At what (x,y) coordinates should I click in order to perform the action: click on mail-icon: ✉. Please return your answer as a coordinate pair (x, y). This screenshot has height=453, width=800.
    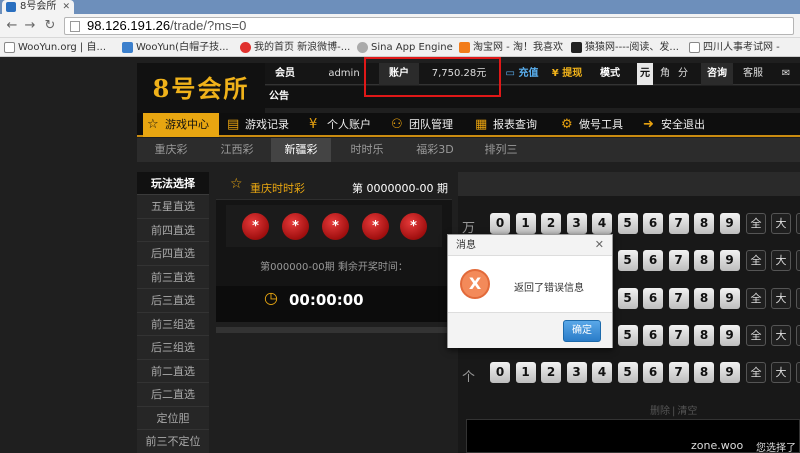
    Looking at the image, I should click on (786, 74).